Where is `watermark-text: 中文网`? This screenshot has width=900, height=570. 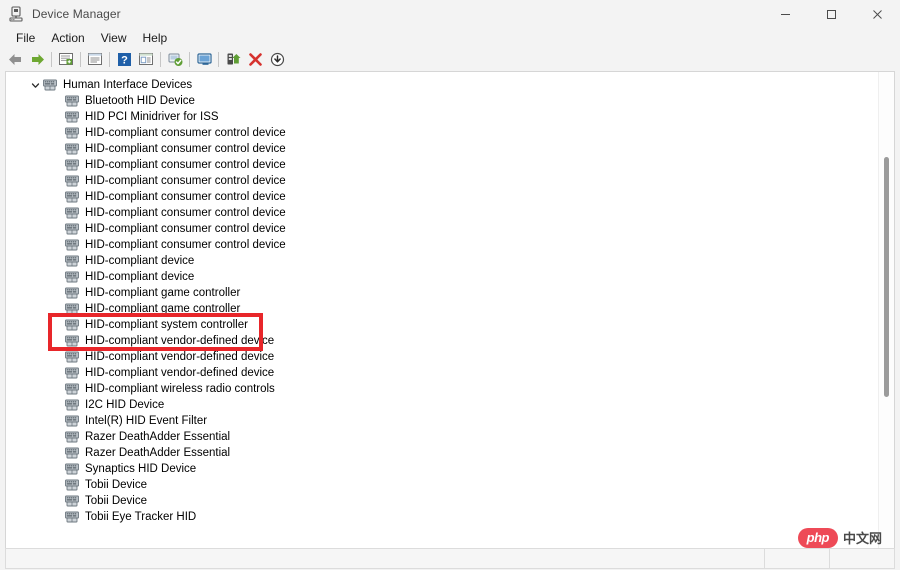 watermark-text: 中文网 is located at coordinates (862, 539).